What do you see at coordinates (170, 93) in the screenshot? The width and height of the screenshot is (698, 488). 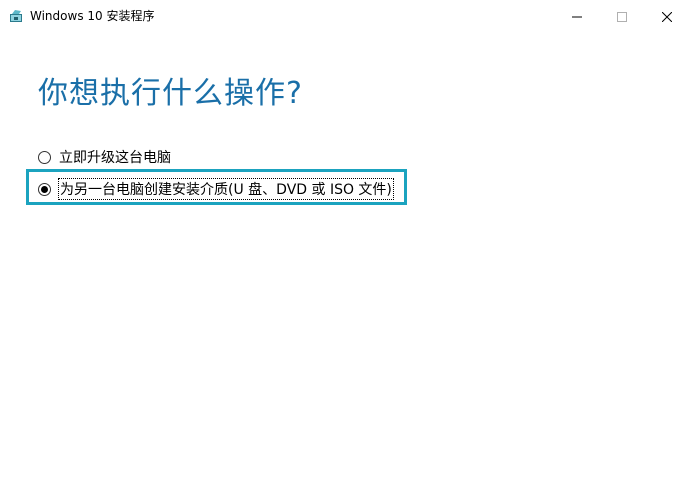 I see `page-heading: 你想执行什么操作?` at bounding box center [170, 93].